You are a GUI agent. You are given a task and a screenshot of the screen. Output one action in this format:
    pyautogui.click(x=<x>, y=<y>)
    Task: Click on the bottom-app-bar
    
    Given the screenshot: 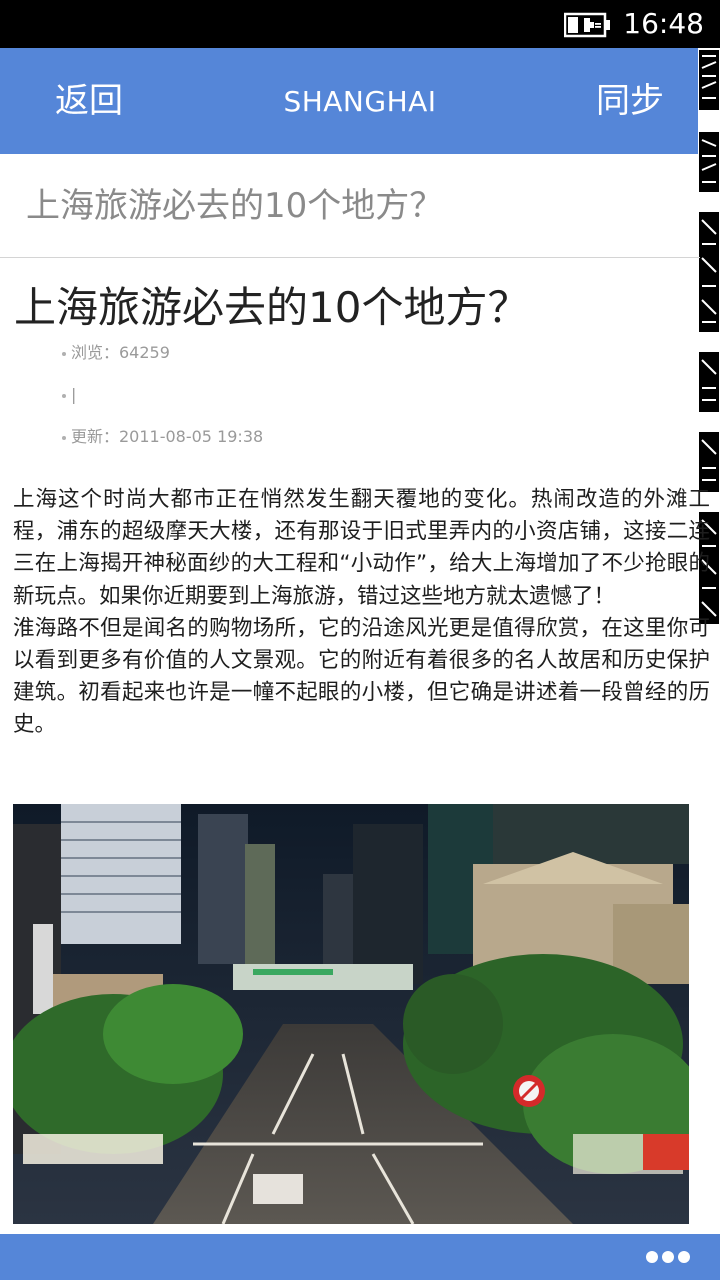 What is the action you would take?
    pyautogui.click(x=360, y=1257)
    